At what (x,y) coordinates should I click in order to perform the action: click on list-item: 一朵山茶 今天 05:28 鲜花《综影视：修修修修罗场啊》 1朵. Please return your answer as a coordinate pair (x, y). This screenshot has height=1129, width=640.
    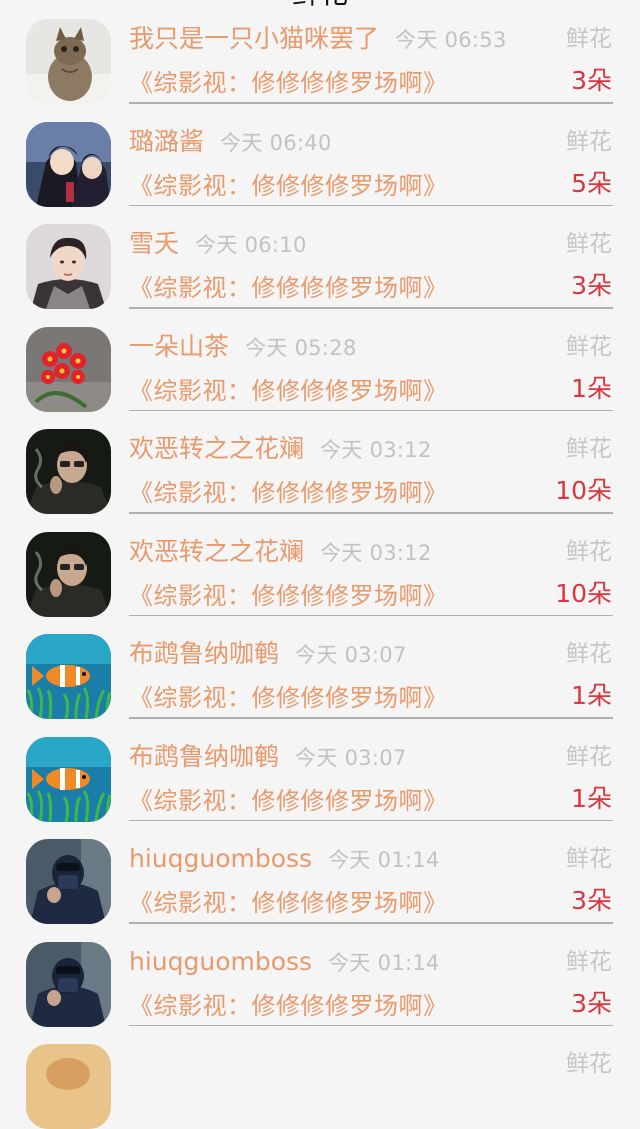
    Looking at the image, I should click on (320, 360).